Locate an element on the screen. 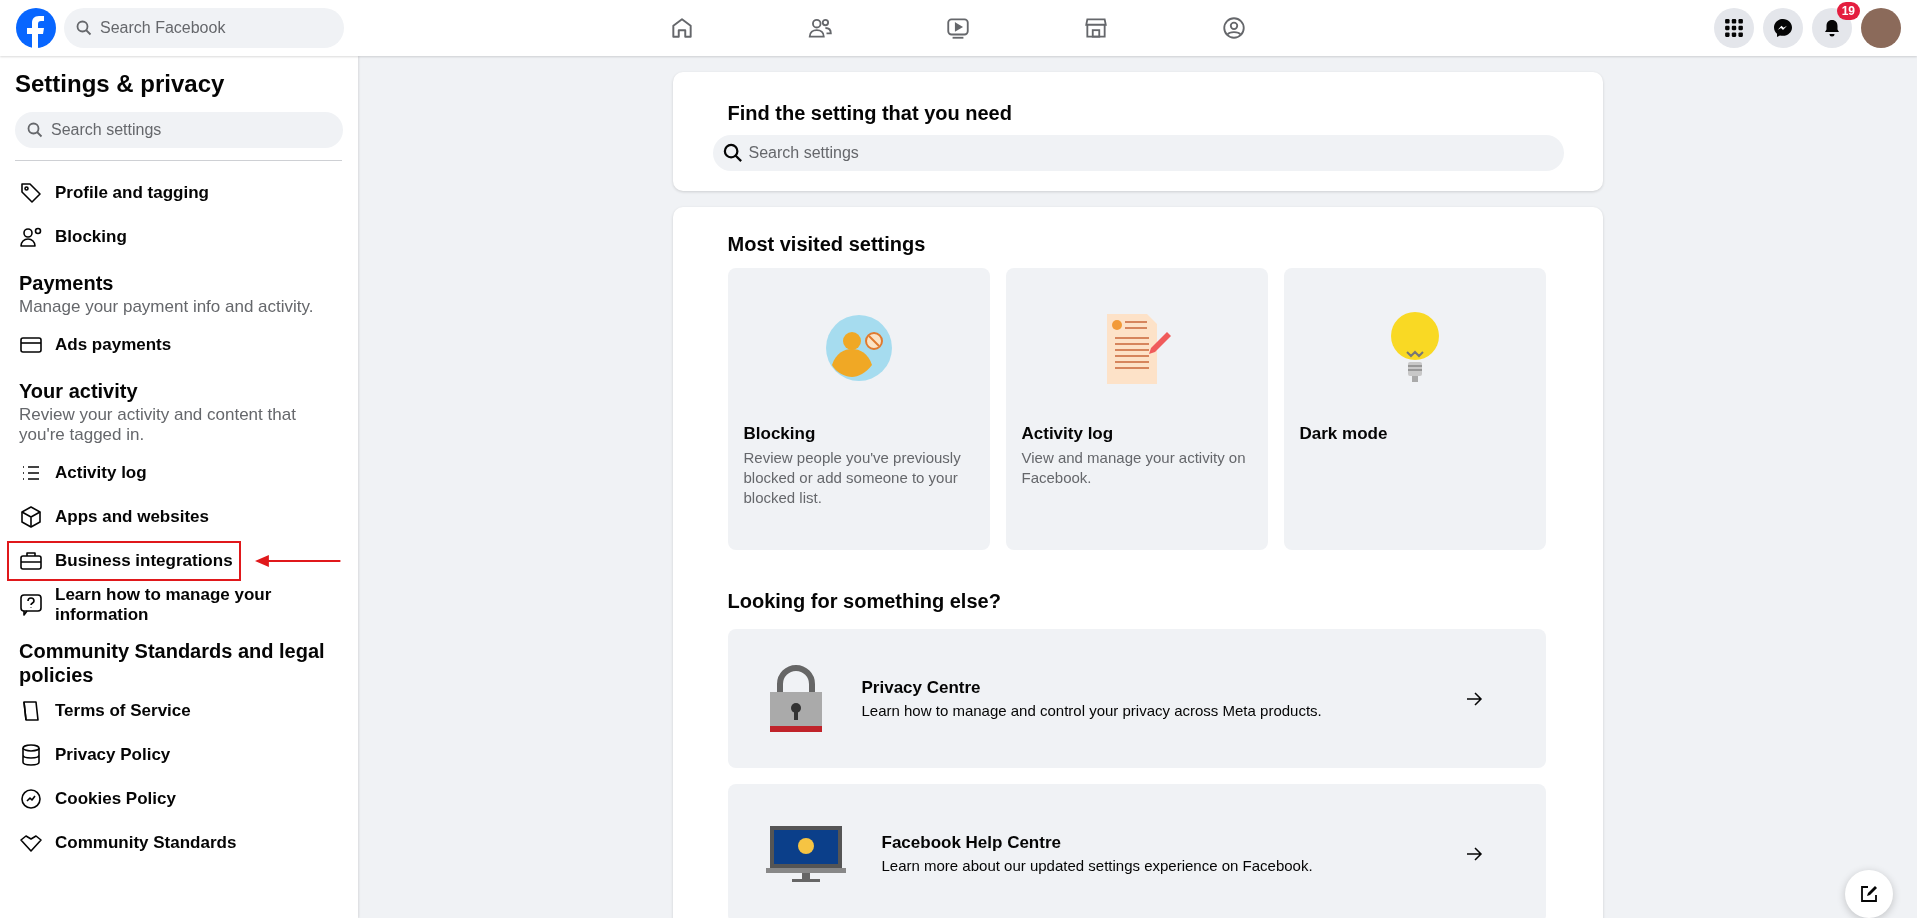 The height and width of the screenshot is (918, 1917). link-row: Privacy Centre Learn how to manage and control your privacy across Meta products. is located at coordinates (1136, 698).